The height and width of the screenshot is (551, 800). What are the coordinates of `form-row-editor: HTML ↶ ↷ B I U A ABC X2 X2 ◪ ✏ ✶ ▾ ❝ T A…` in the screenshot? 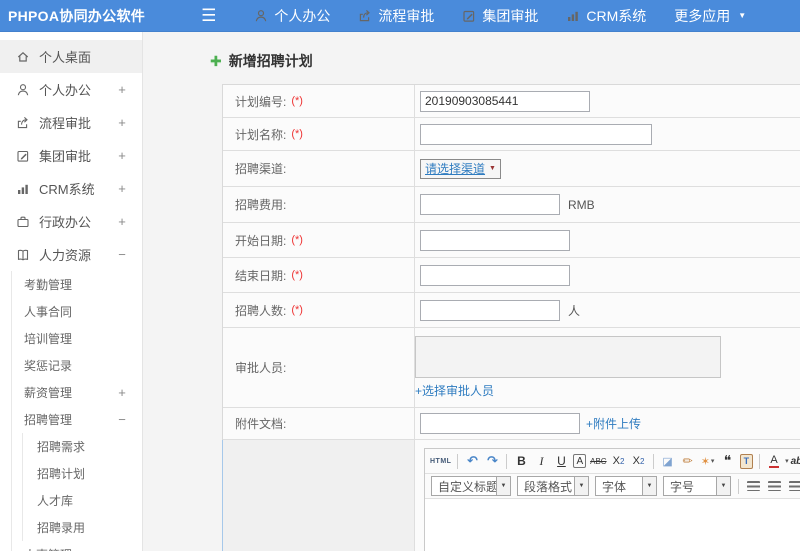 It's located at (511, 495).